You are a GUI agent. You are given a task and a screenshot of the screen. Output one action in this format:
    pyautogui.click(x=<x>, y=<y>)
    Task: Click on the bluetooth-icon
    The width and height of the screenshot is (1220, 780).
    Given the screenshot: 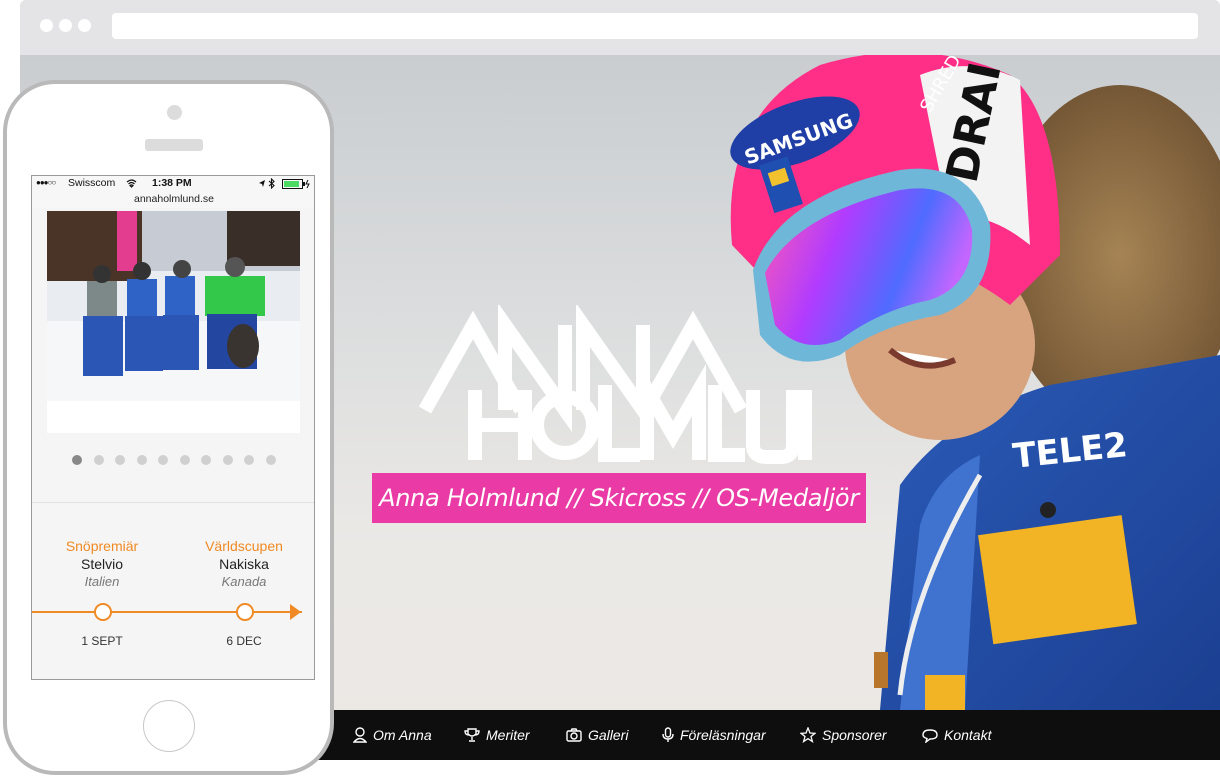 What is the action you would take?
    pyautogui.click(x=271, y=183)
    